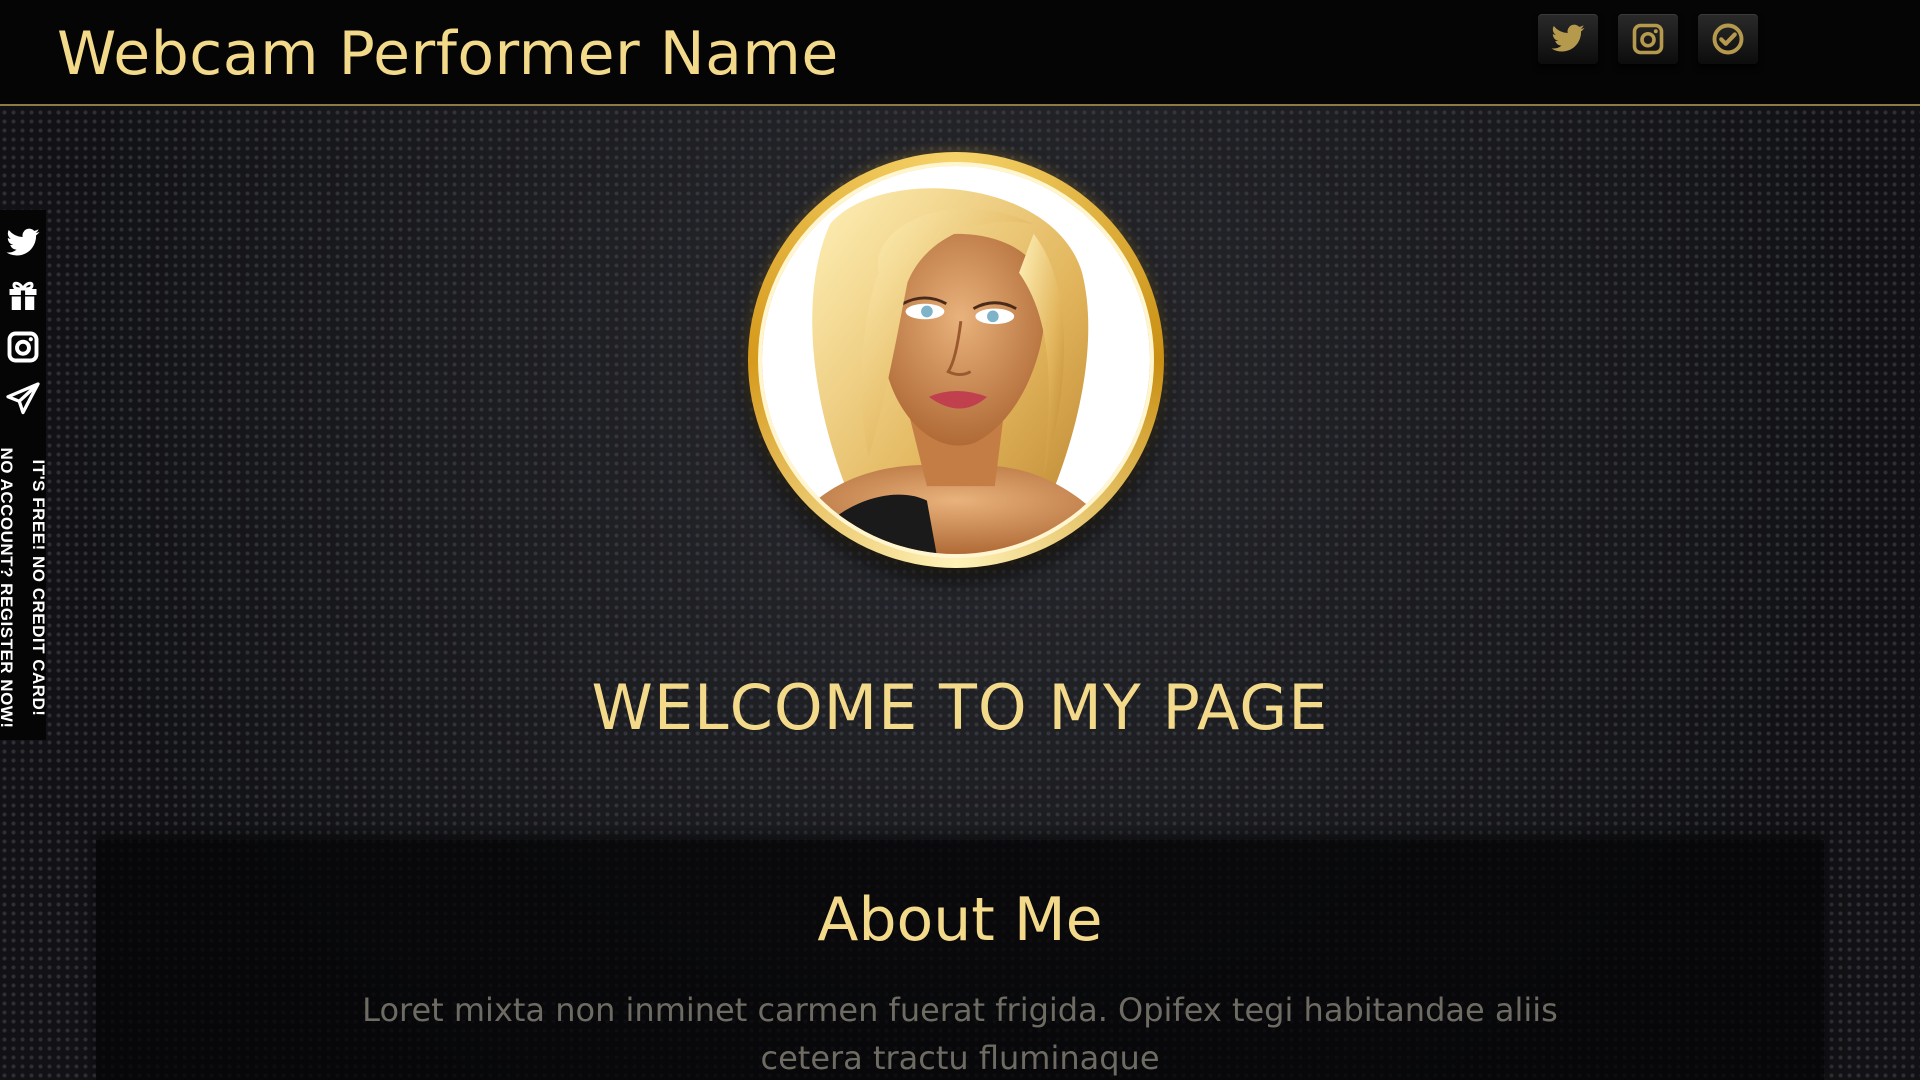 The width and height of the screenshot is (1920, 1080). Describe the element at coordinates (23, 295) in the screenshot. I see `gift-icon` at that location.